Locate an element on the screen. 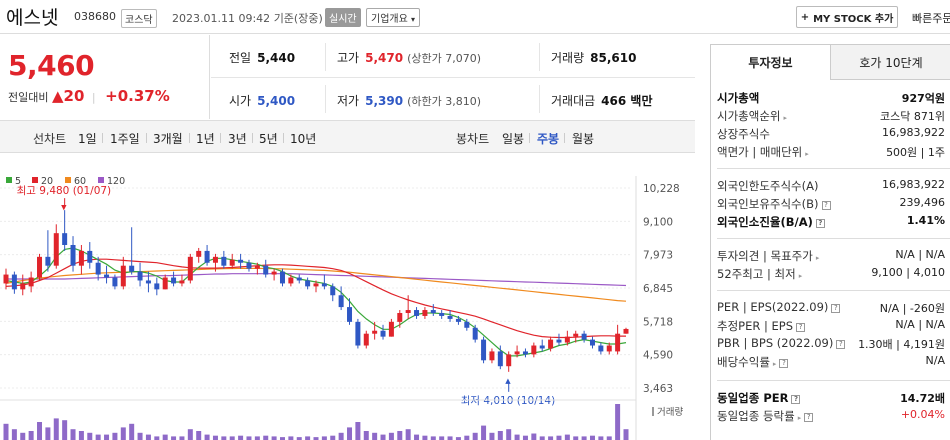 The width and height of the screenshot is (950, 440). realtime-button: 실시간 is located at coordinates (343, 17).